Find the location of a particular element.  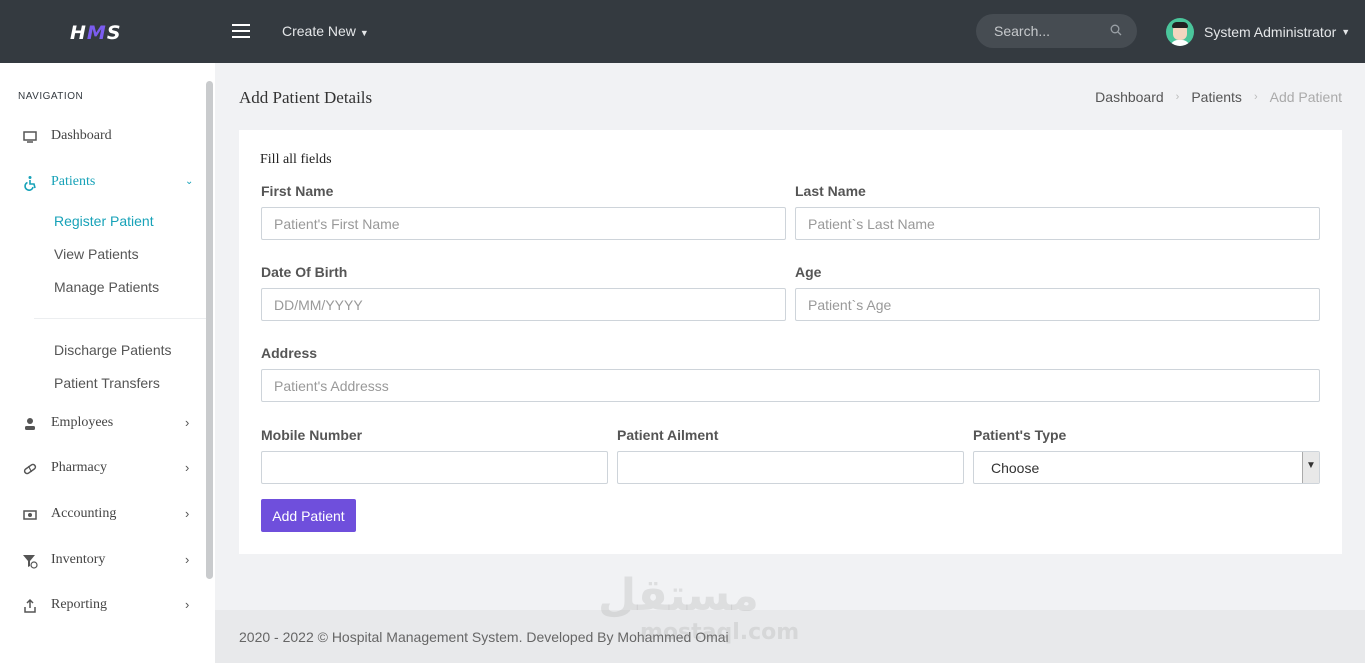

upload-icon is located at coordinates (30, 605).